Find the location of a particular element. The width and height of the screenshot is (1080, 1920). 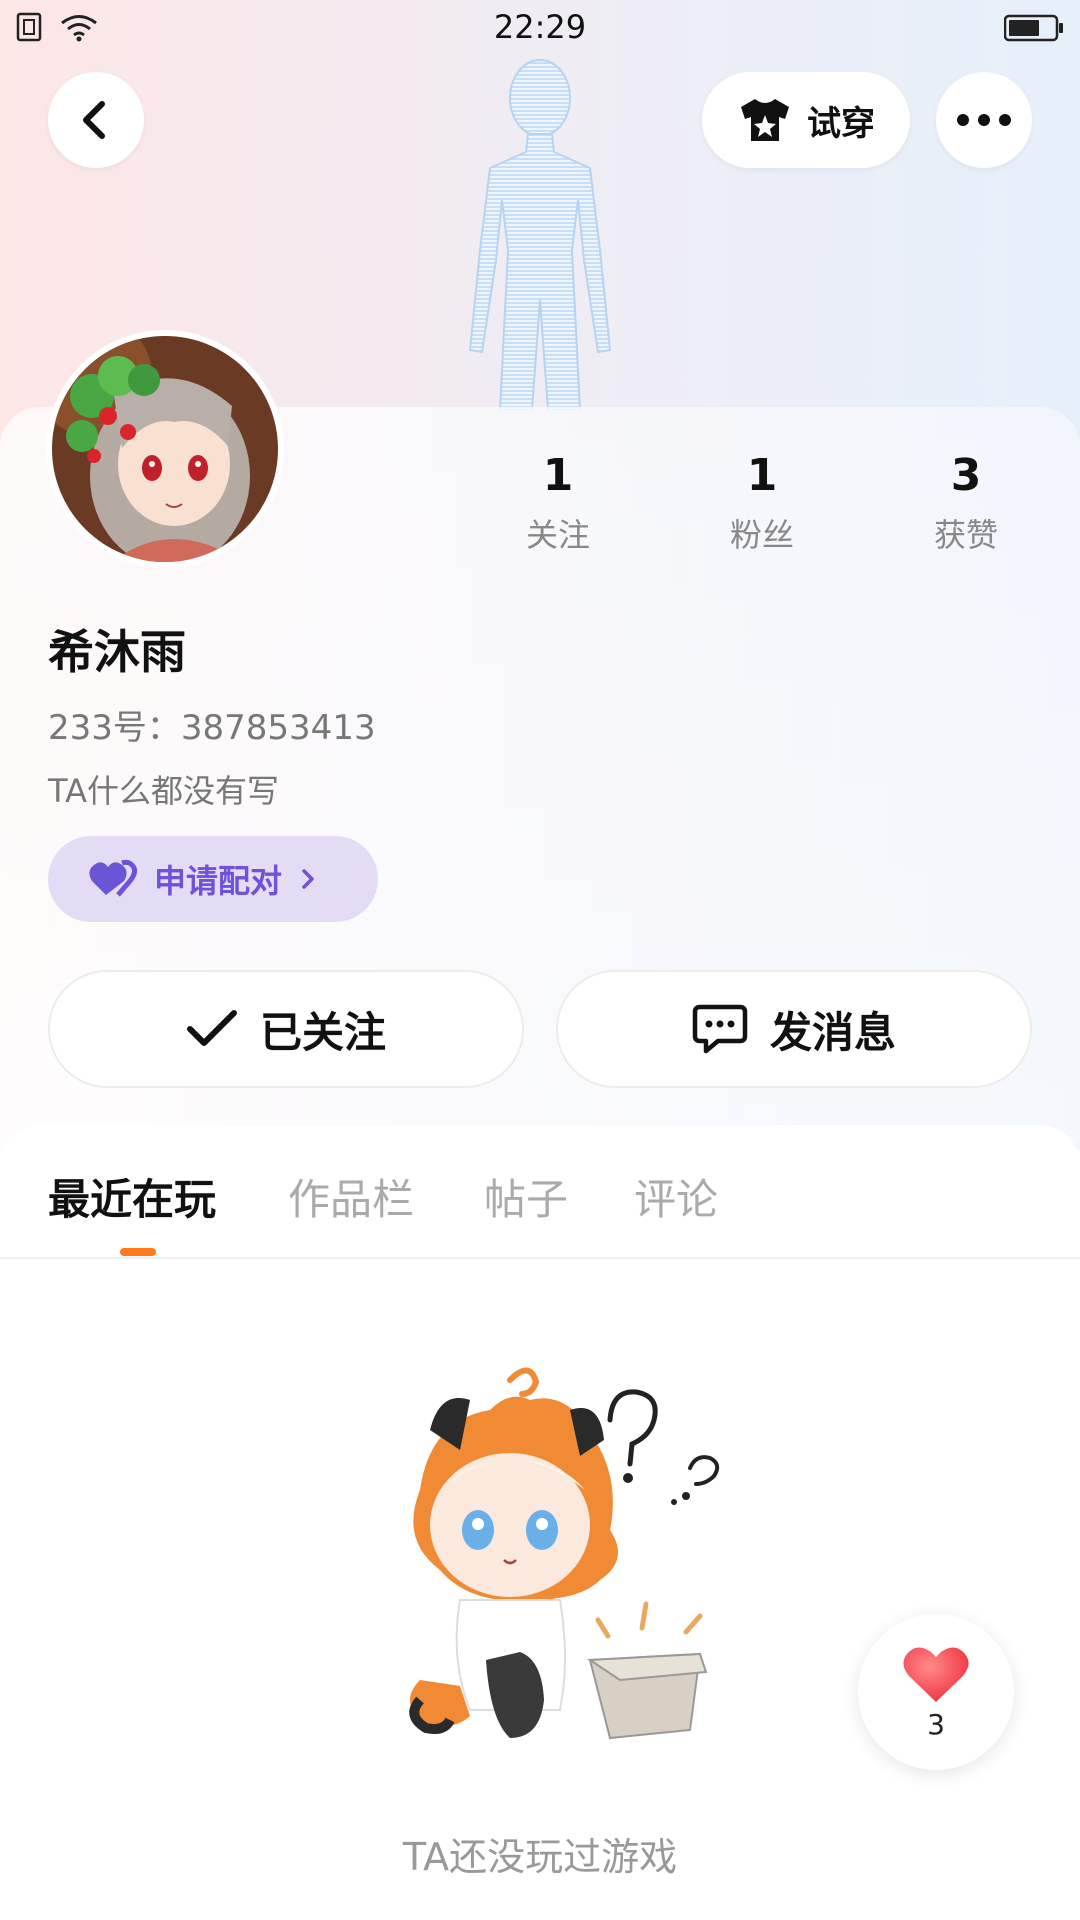

stat-followers-label: 粉丝 is located at coordinates (761, 535).